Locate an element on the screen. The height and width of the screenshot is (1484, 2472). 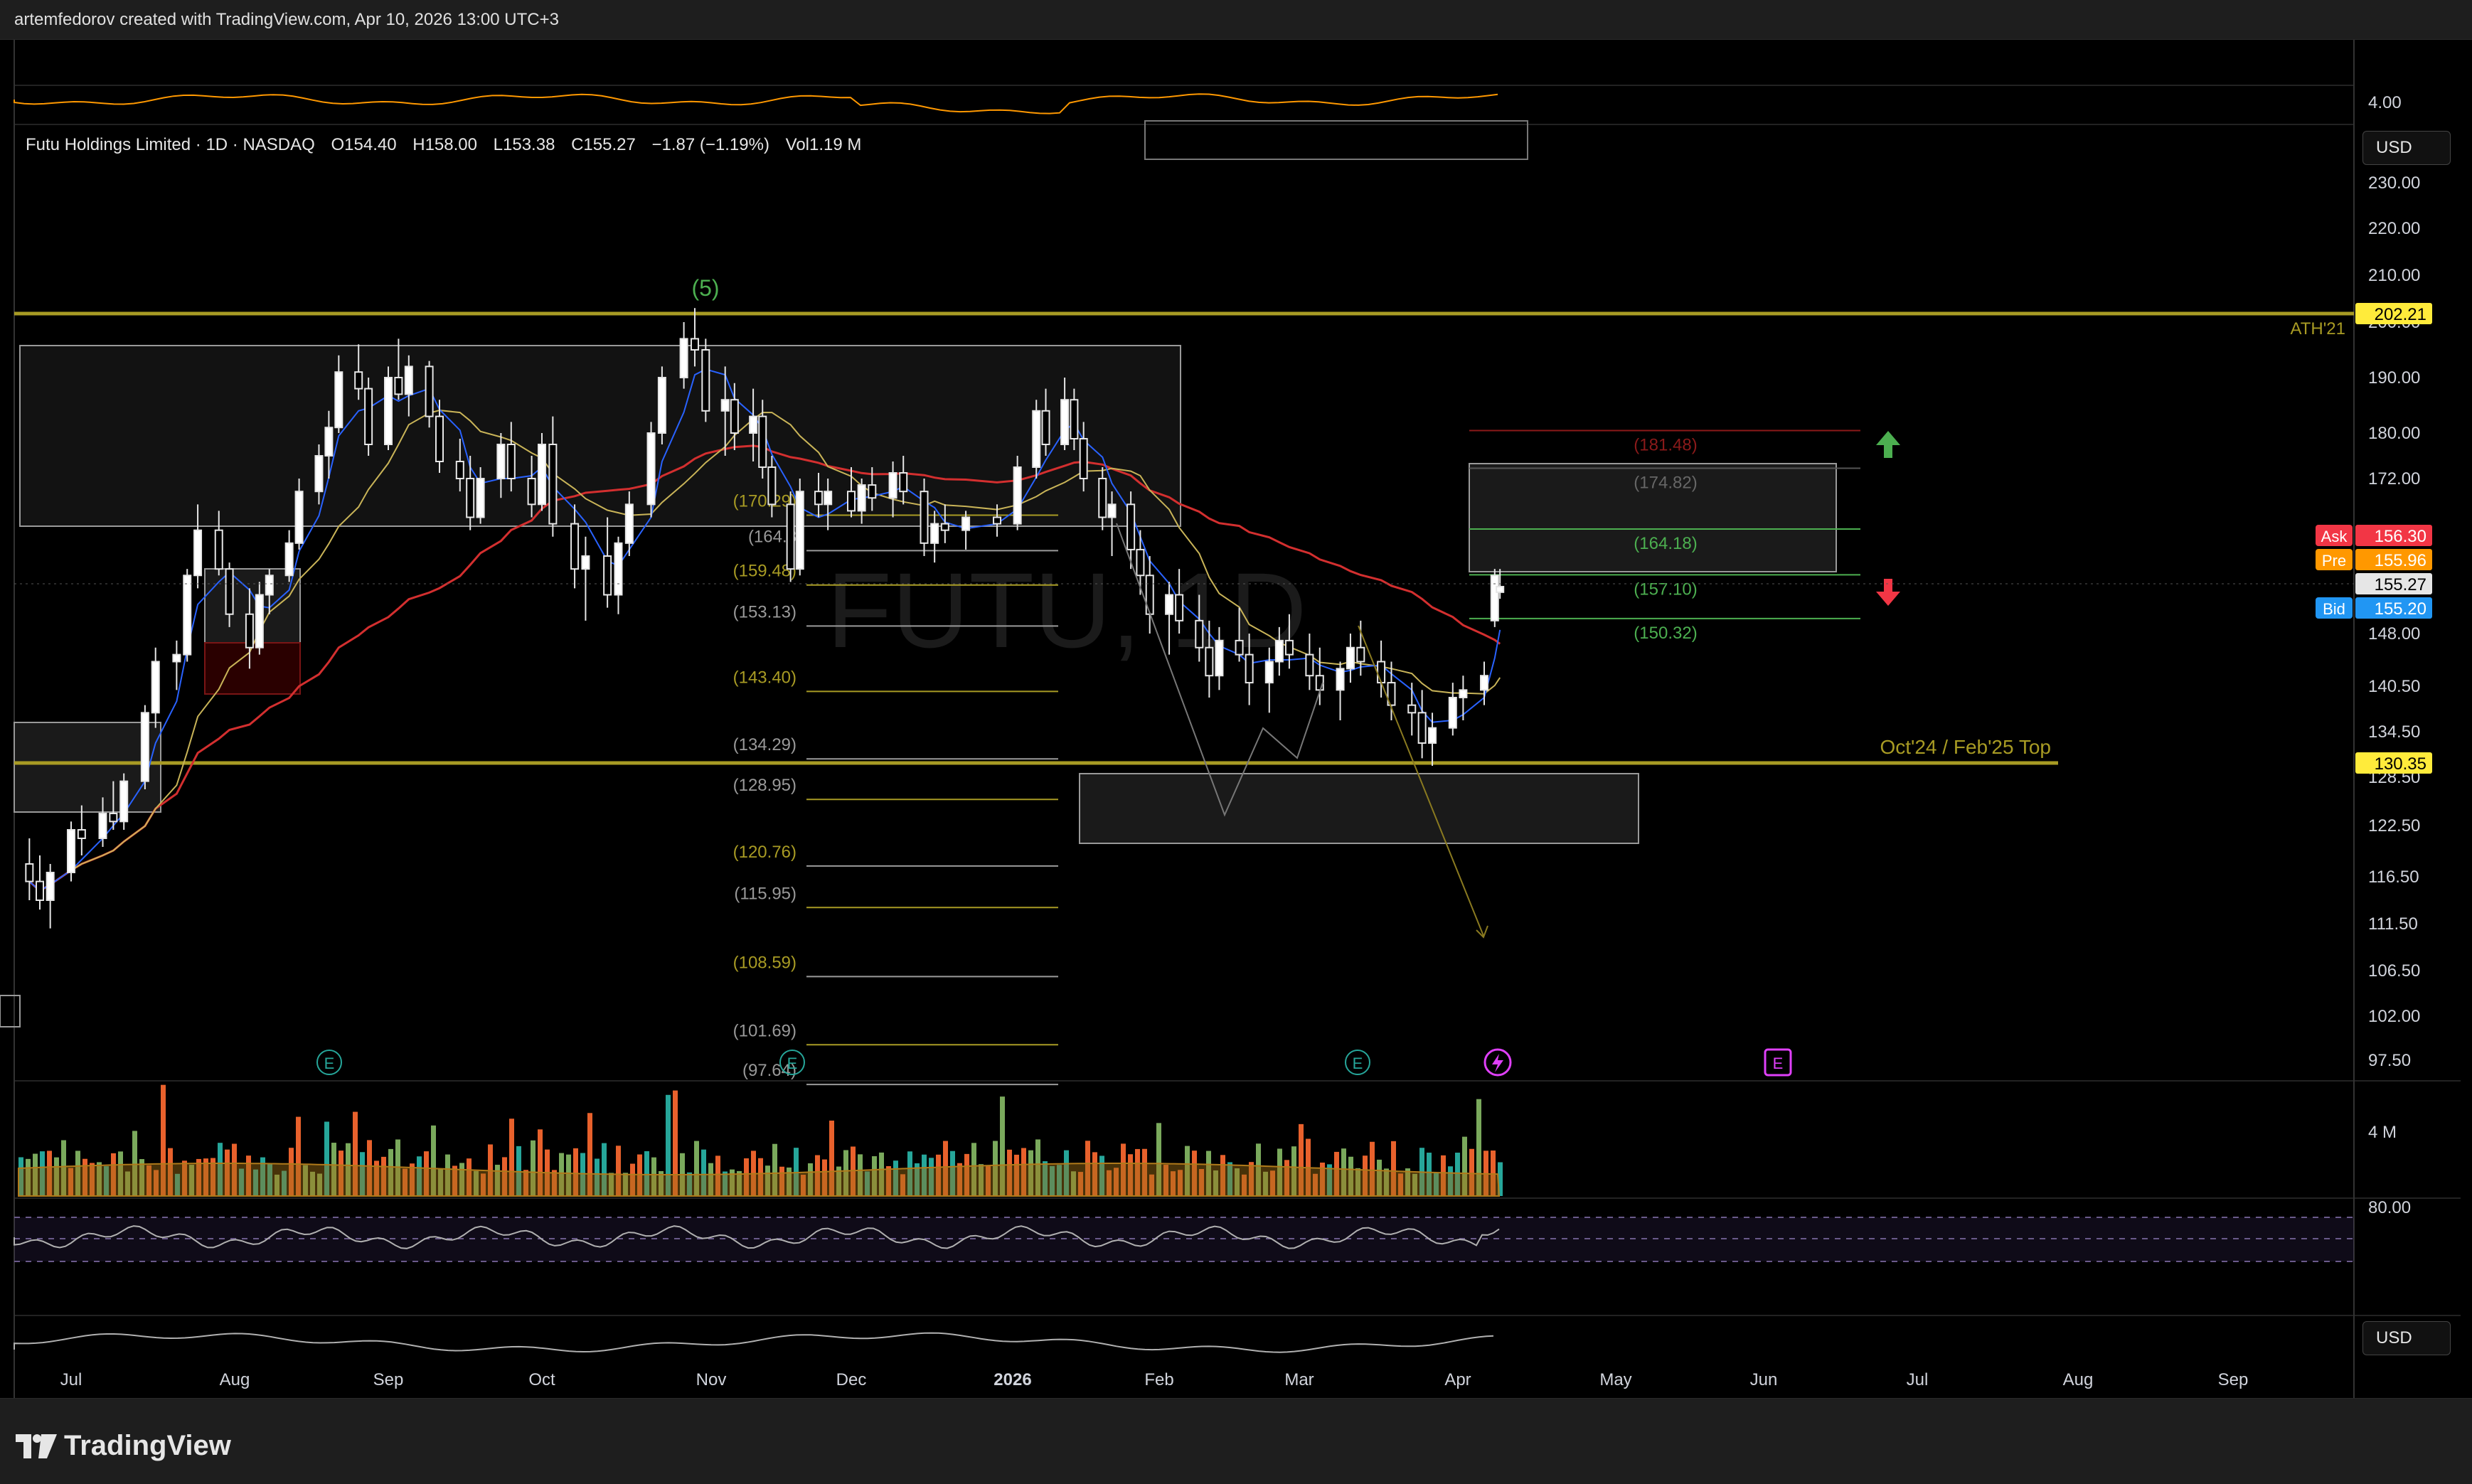
price-axis-tick: 180.00 is located at coordinates (2394, 433).